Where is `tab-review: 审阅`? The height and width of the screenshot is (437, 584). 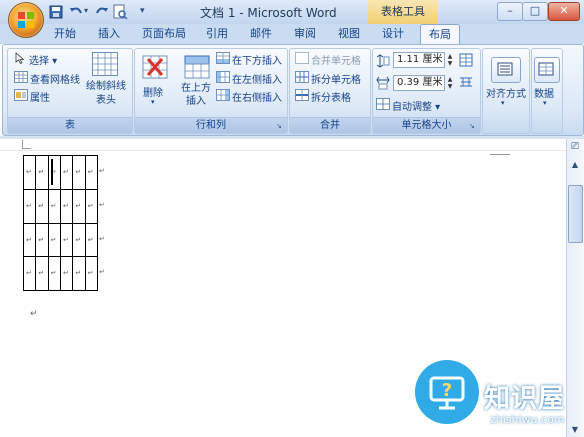
tab-review: 审阅 is located at coordinates (305, 34).